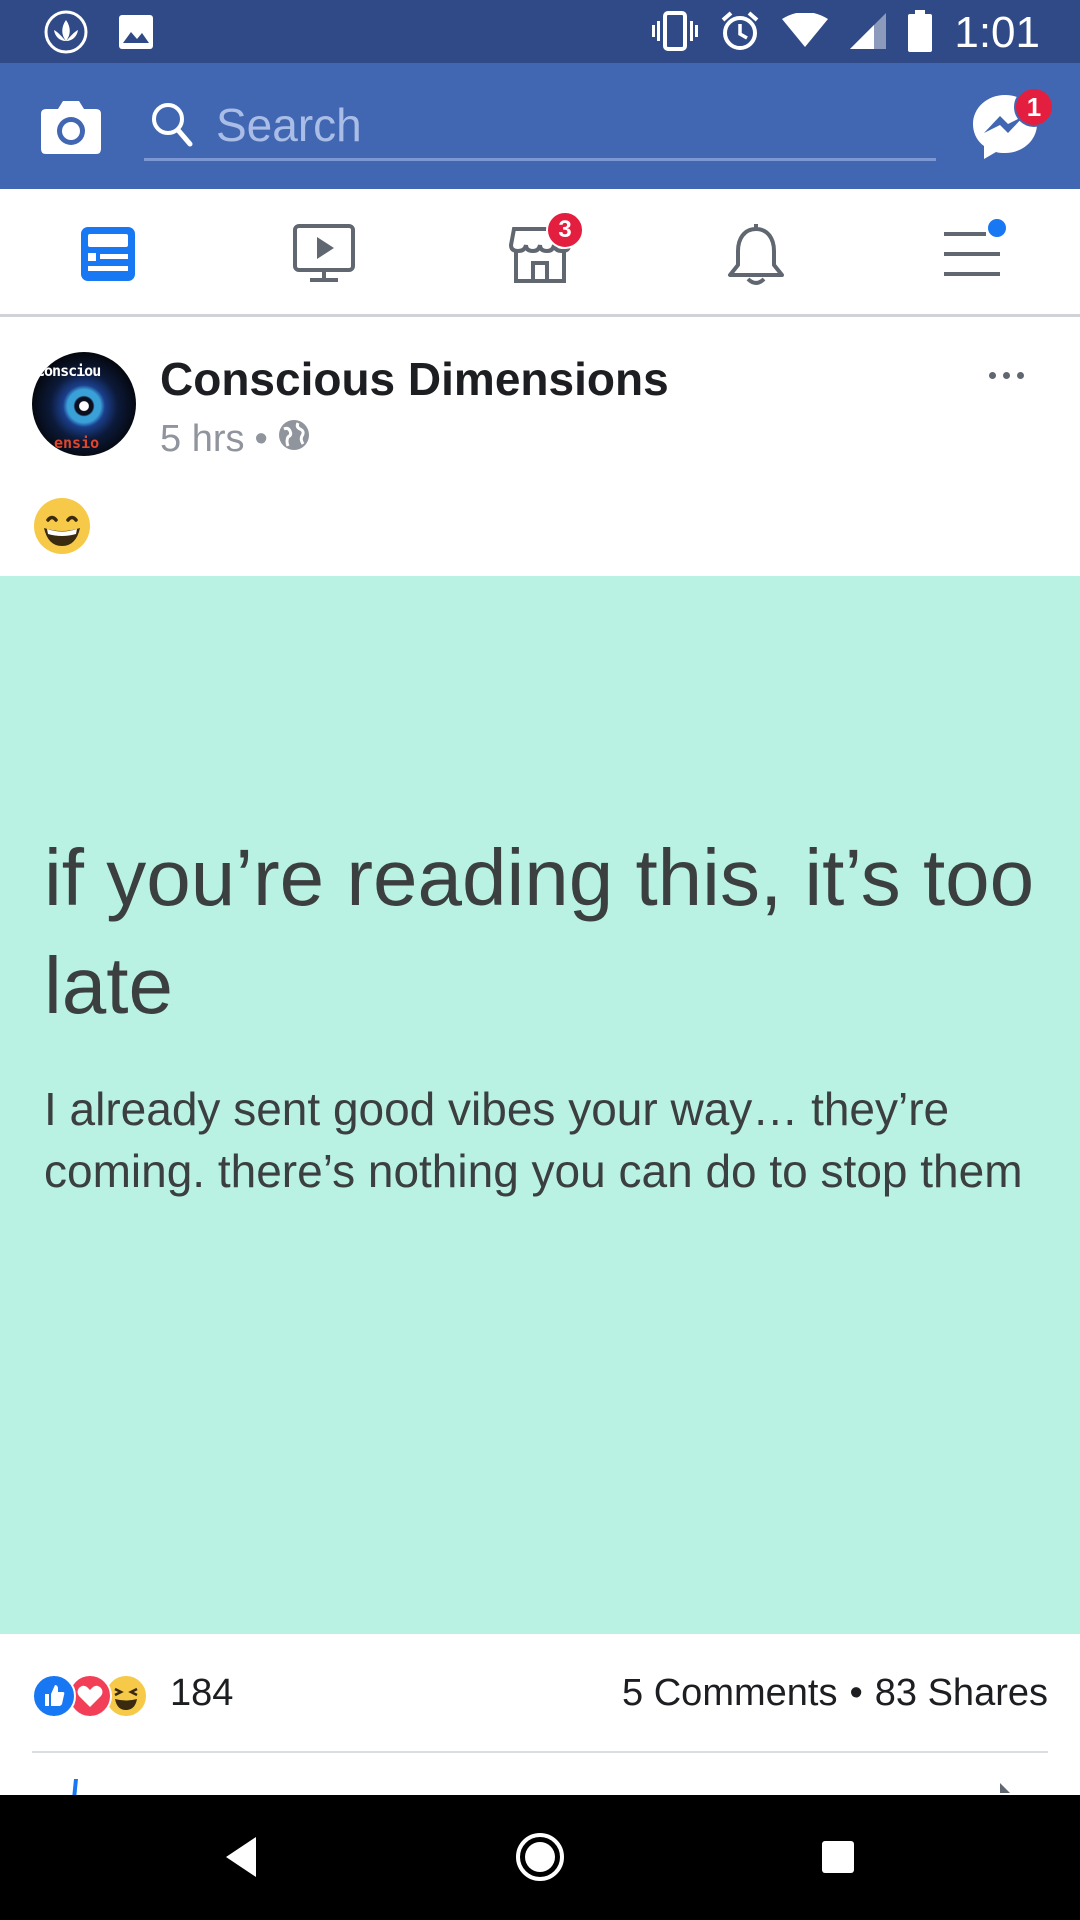 The height and width of the screenshot is (1920, 1080). I want to click on page-avatar: Consciou ensio, so click(84, 404).